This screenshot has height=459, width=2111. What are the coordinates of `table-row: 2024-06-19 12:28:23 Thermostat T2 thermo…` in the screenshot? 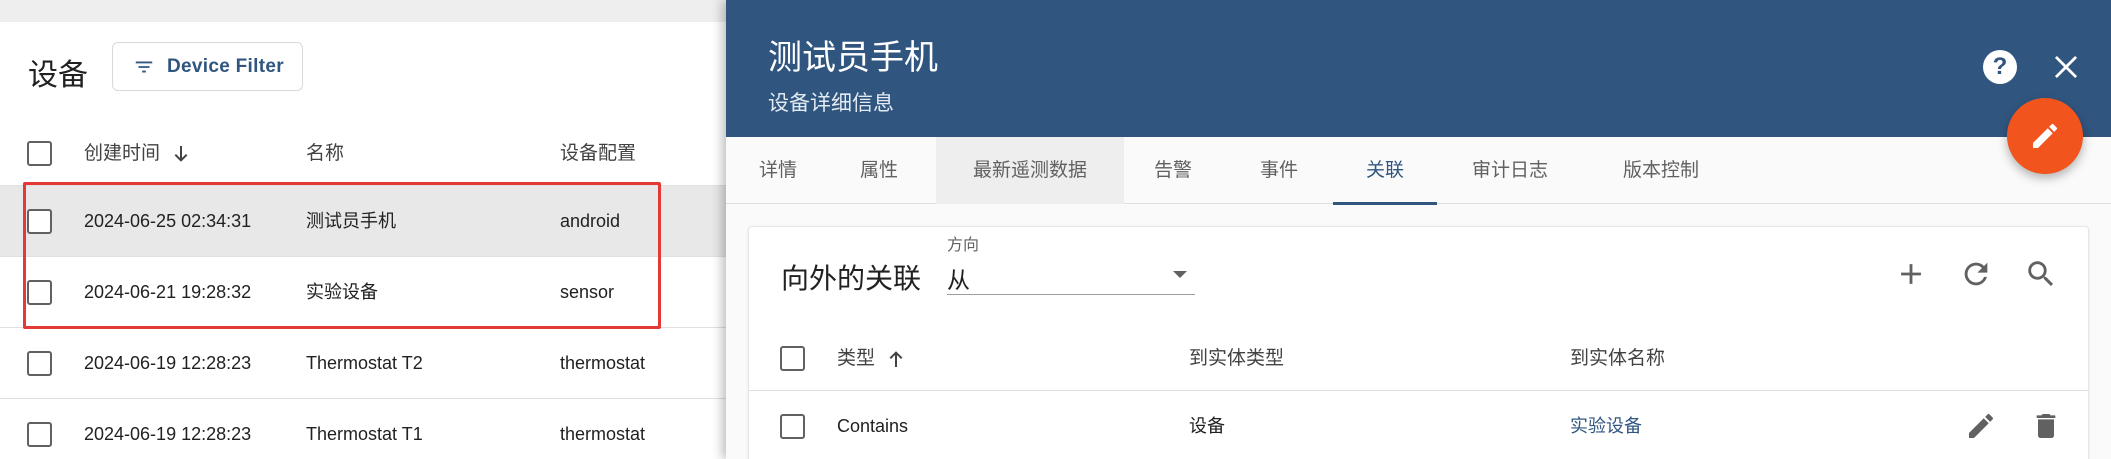 It's located at (363, 363).